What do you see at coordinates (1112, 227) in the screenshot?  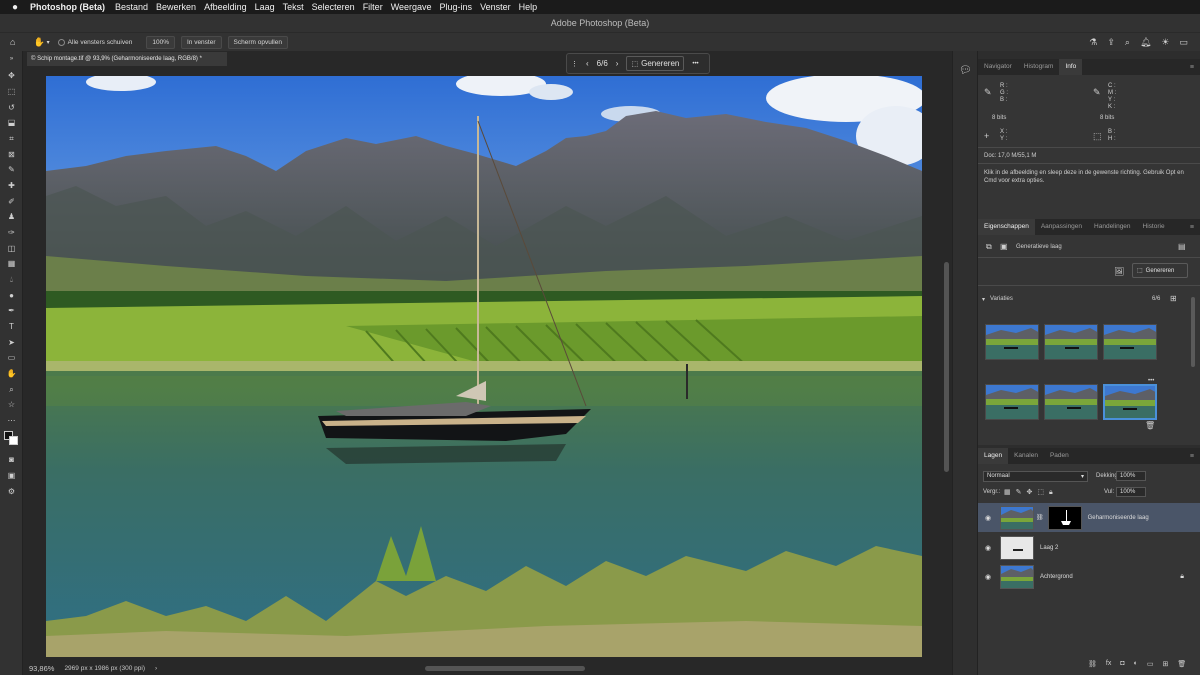 I see `tab-actions: Handelingen` at bounding box center [1112, 227].